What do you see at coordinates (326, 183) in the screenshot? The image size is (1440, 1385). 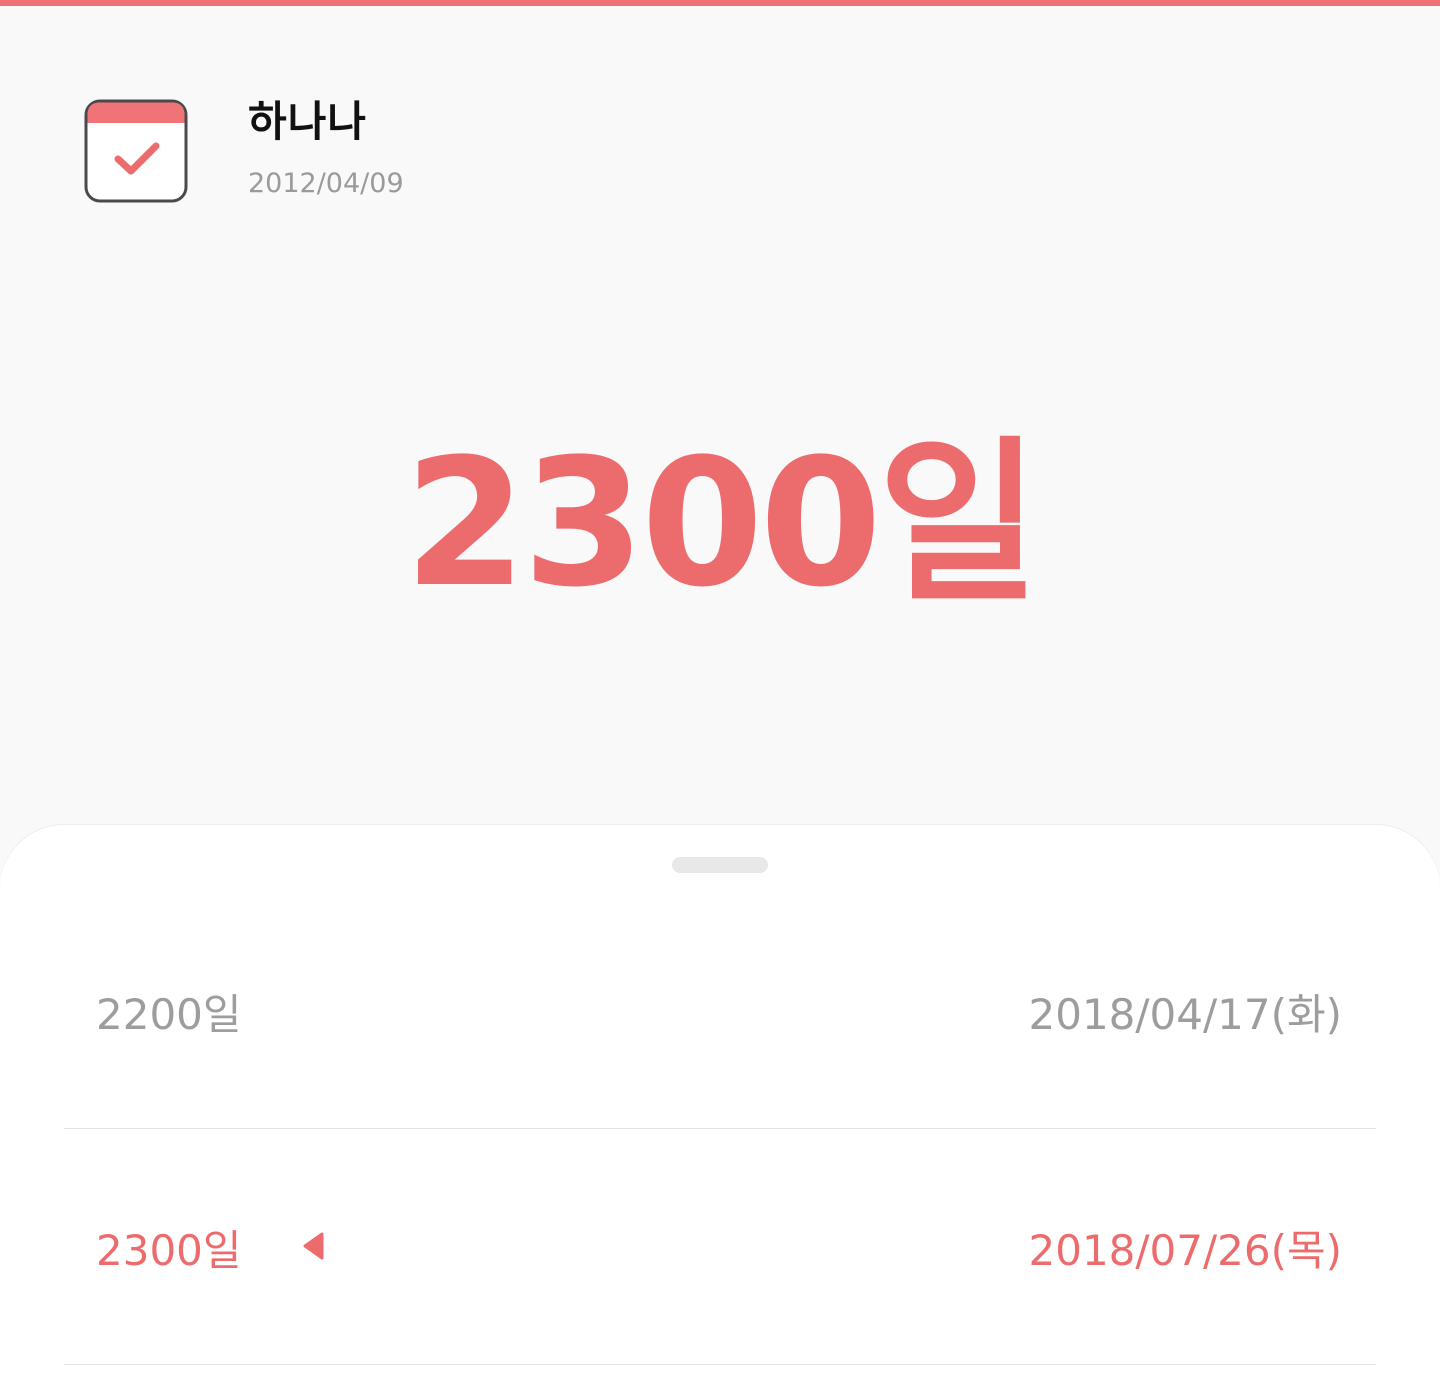 I see `event-start-date: 2012/04/09` at bounding box center [326, 183].